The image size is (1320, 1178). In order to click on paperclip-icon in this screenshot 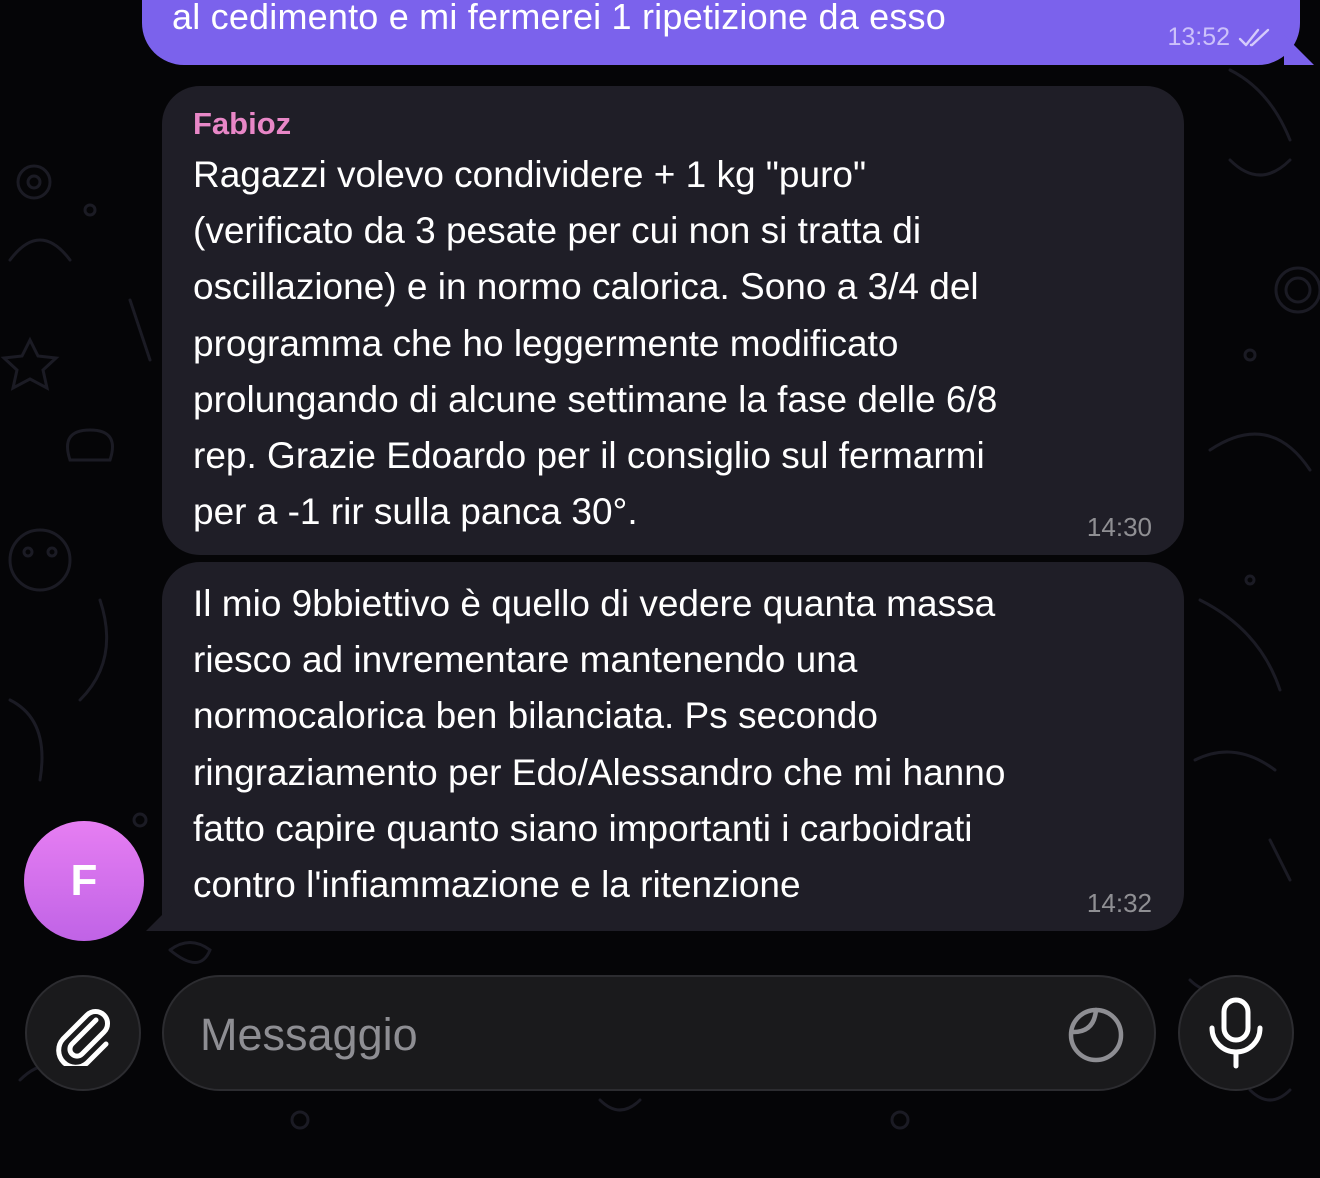, I will do `click(83, 1037)`.